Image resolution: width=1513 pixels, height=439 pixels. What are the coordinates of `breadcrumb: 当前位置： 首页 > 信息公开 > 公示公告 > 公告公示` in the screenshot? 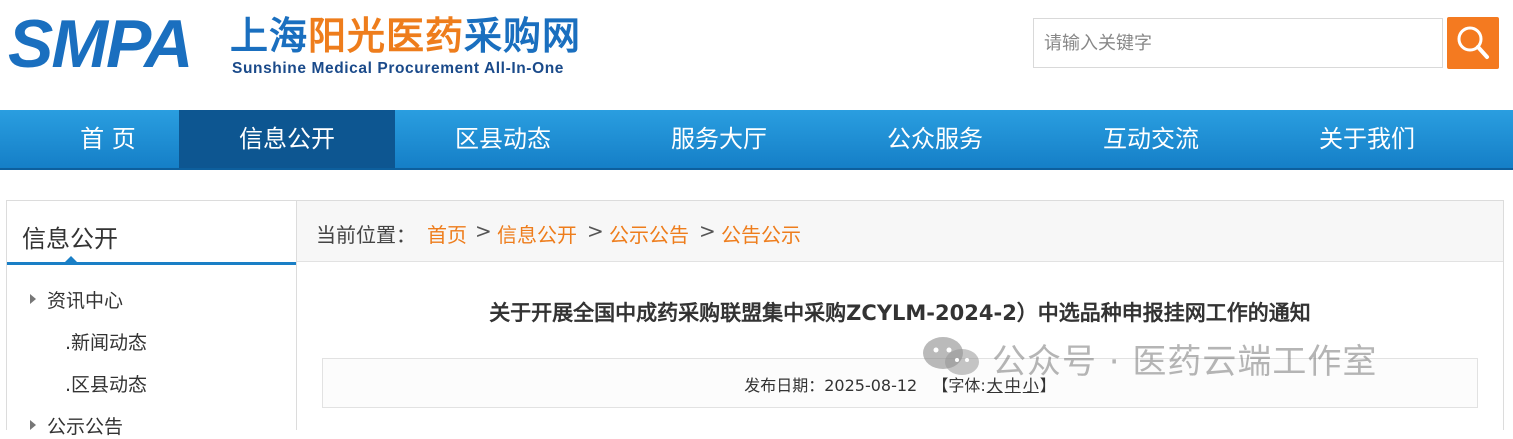 It's located at (900, 231).